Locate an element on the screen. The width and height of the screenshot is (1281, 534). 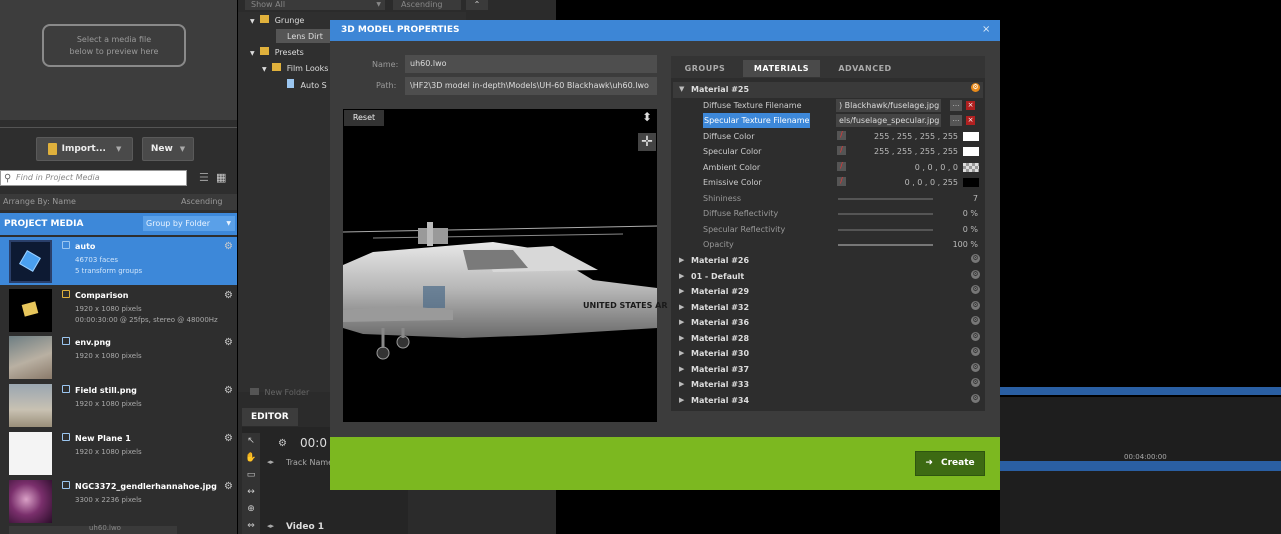
pan-icon: ✛ is located at coordinates (647, 142).